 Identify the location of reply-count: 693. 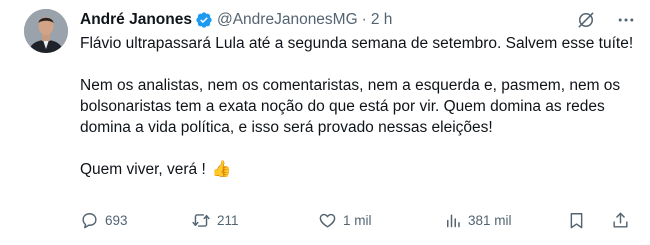
(116, 220).